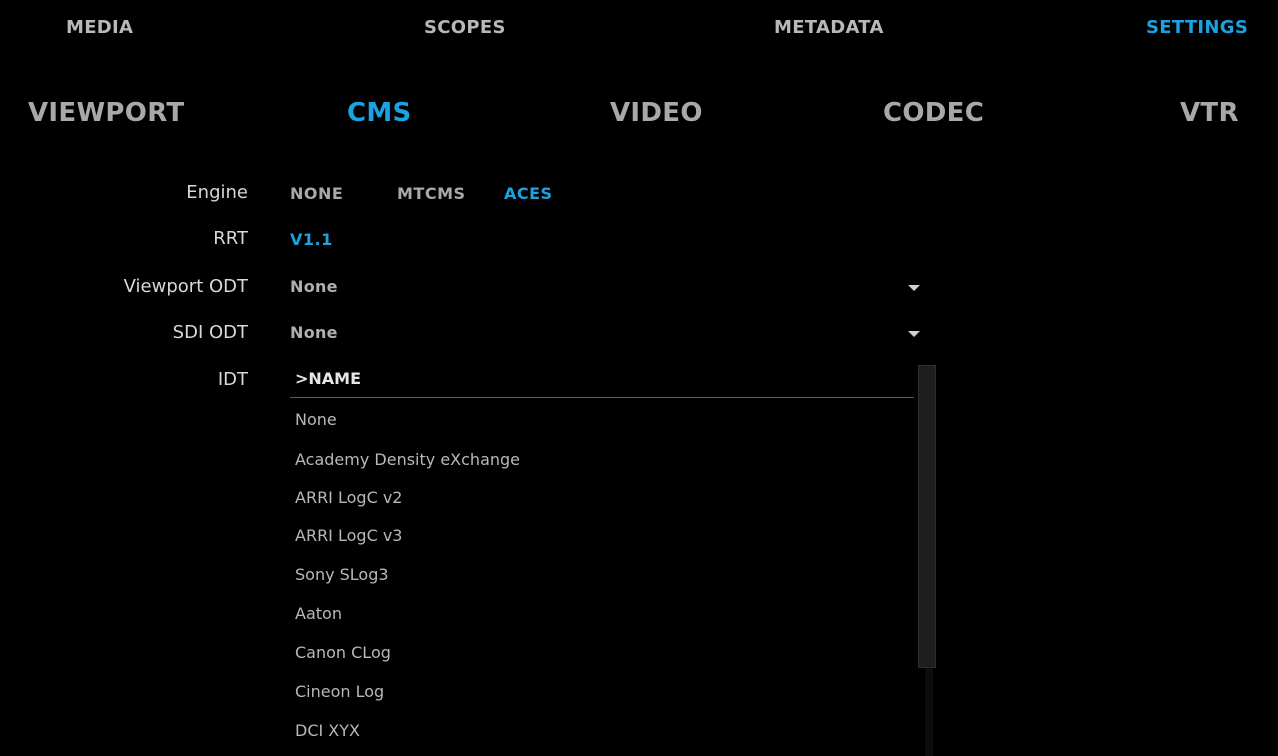  Describe the element at coordinates (379, 113) in the screenshot. I see `tab-cms: CMS` at that location.